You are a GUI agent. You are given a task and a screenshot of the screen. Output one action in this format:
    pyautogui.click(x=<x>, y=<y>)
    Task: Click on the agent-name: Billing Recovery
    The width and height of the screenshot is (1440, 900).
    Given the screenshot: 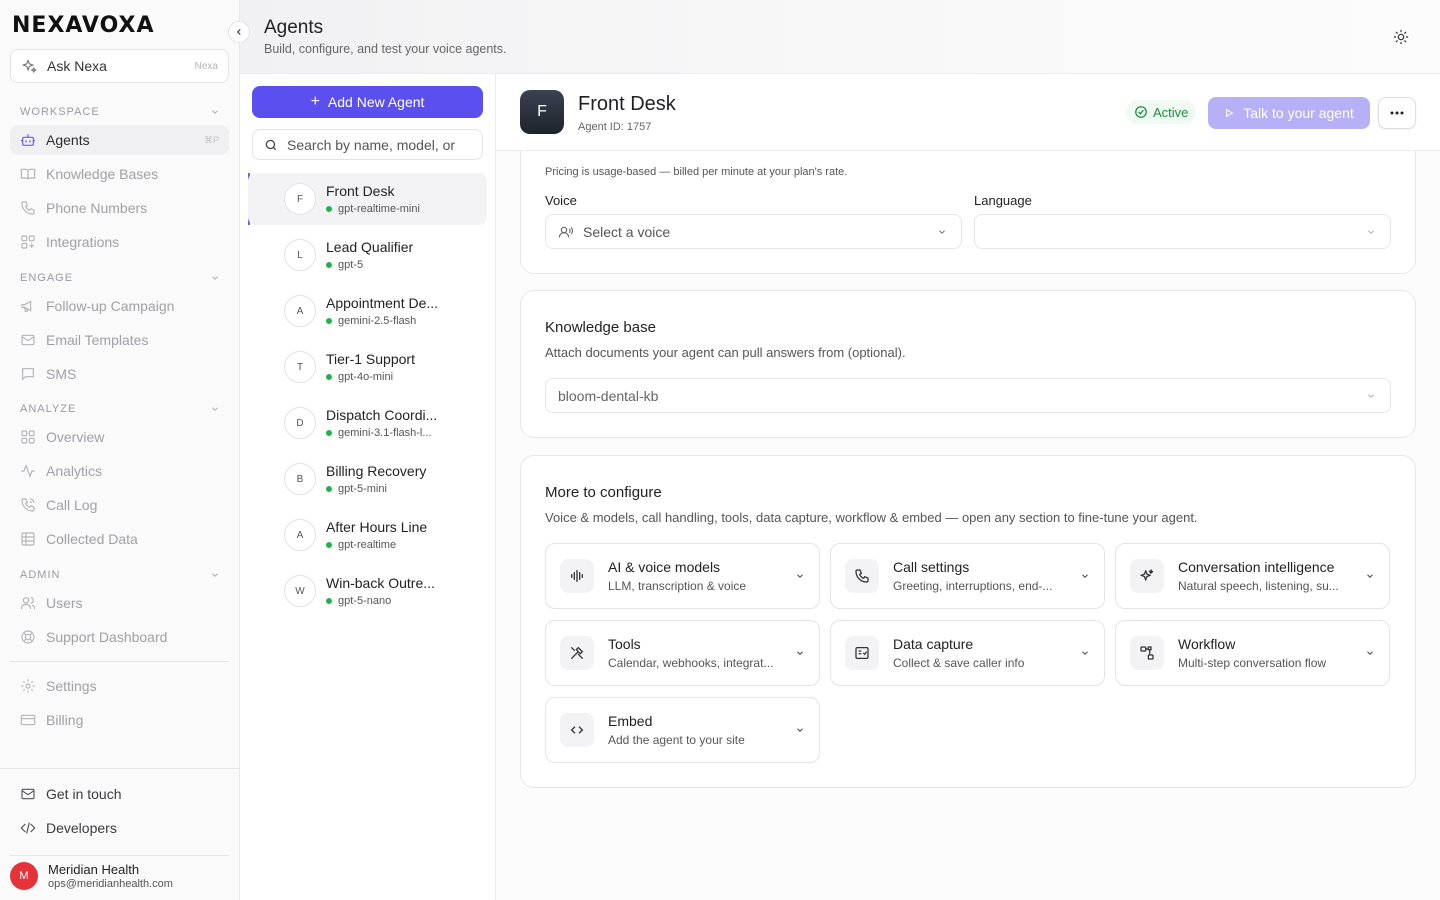 What is the action you would take?
    pyautogui.click(x=376, y=471)
    